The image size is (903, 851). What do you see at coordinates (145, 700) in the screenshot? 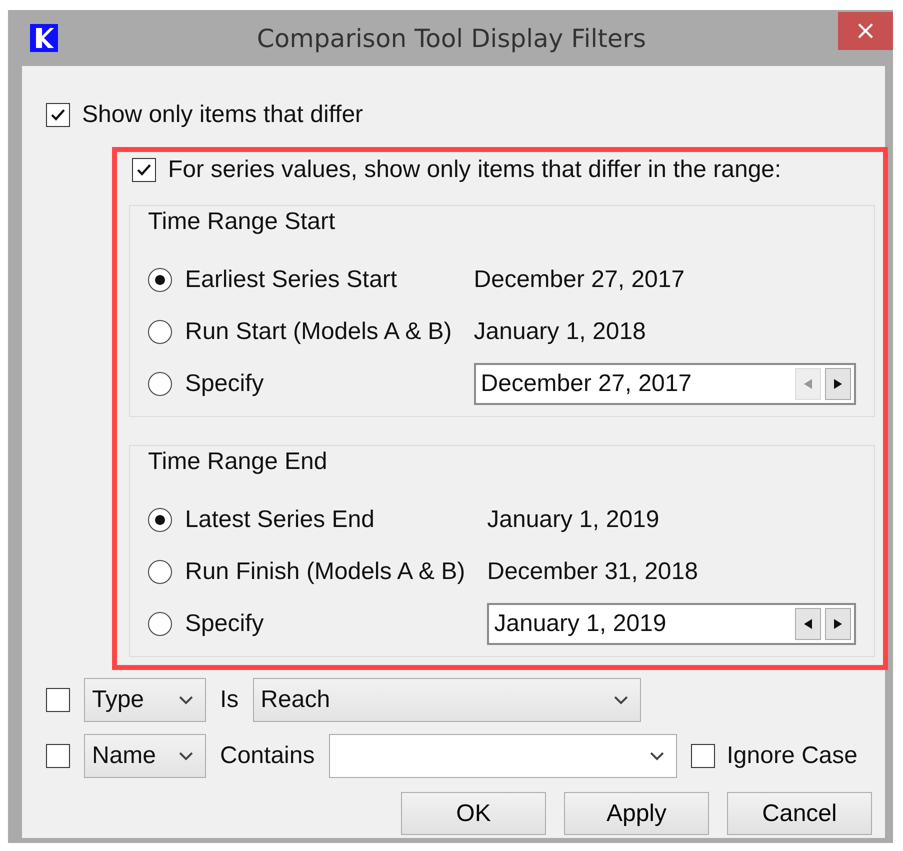
I see `dropdown: Type` at bounding box center [145, 700].